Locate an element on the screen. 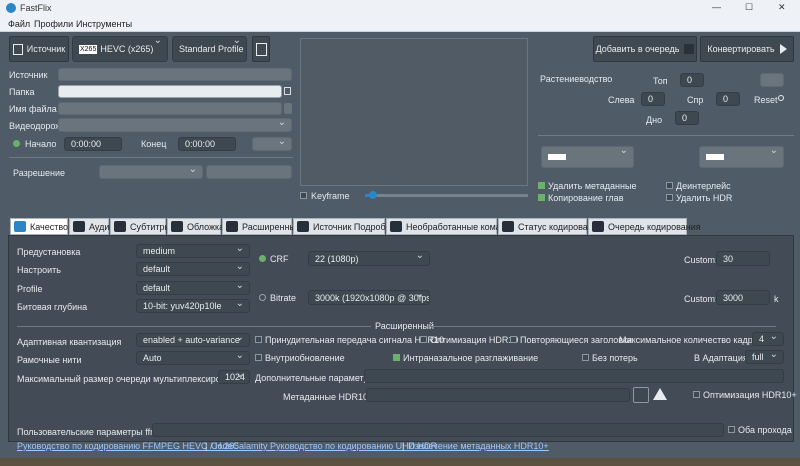 This screenshot has width=800, height=466. keyframe-checkbox is located at coordinates (303, 195).